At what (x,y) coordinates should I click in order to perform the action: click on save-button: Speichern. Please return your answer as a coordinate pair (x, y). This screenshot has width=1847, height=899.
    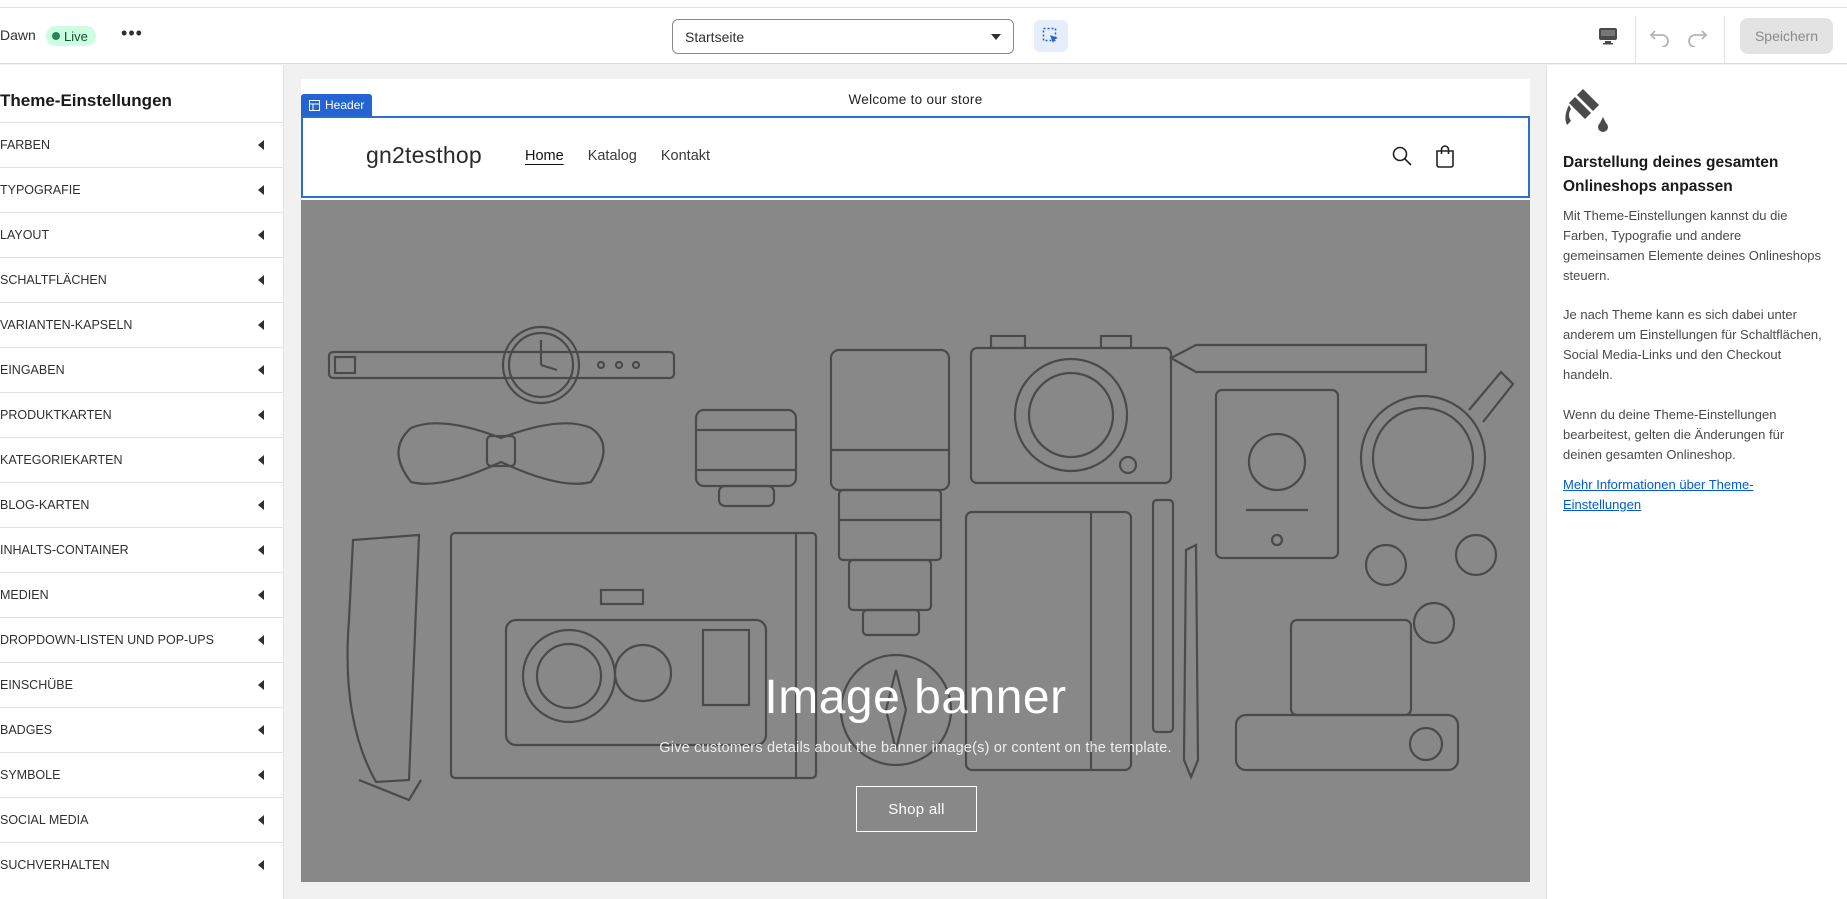
    Looking at the image, I should click on (1786, 36).